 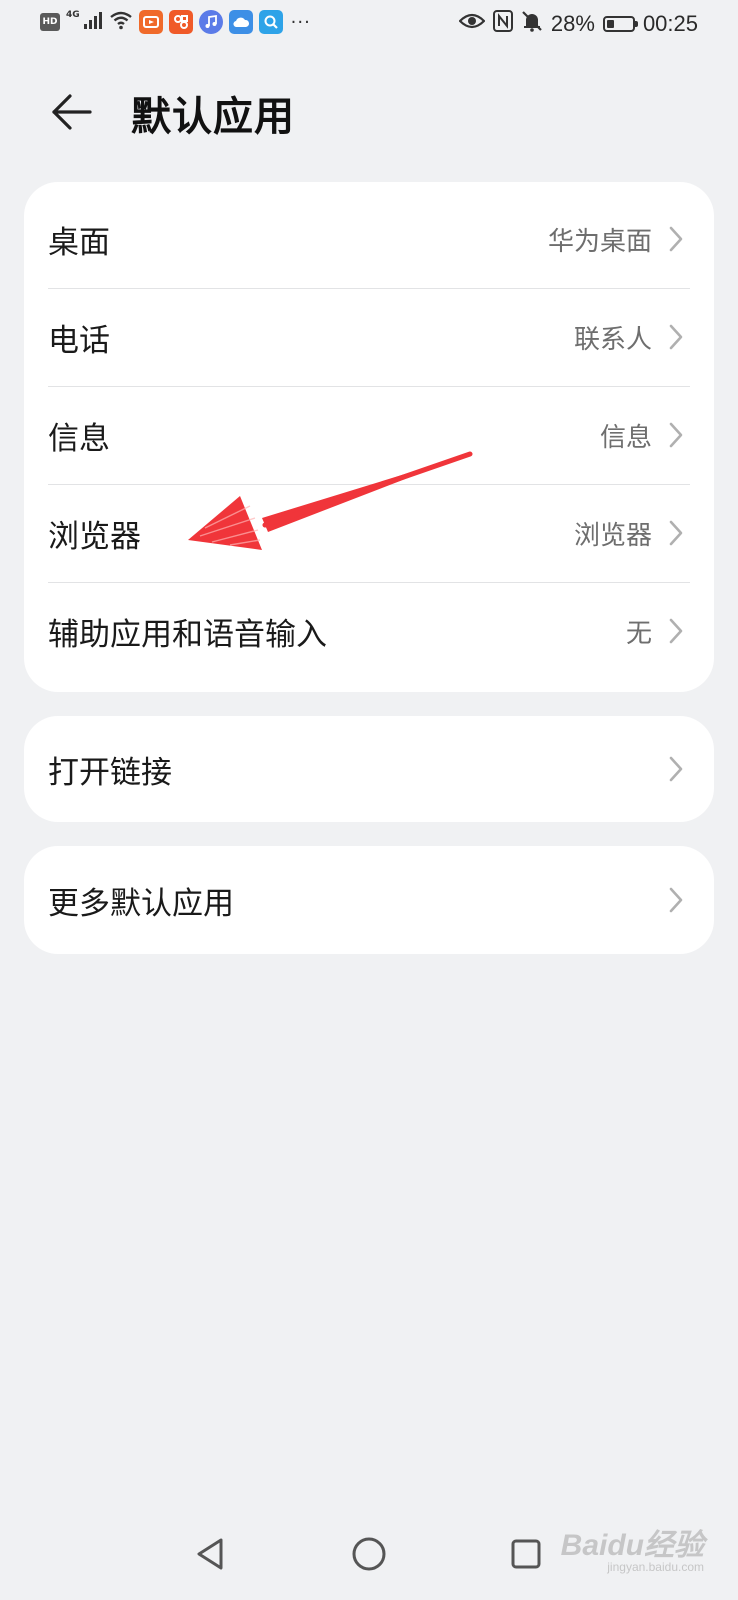 I want to click on watermark: Baidu经验 jingyan.baidu.com, so click(x=632, y=1547).